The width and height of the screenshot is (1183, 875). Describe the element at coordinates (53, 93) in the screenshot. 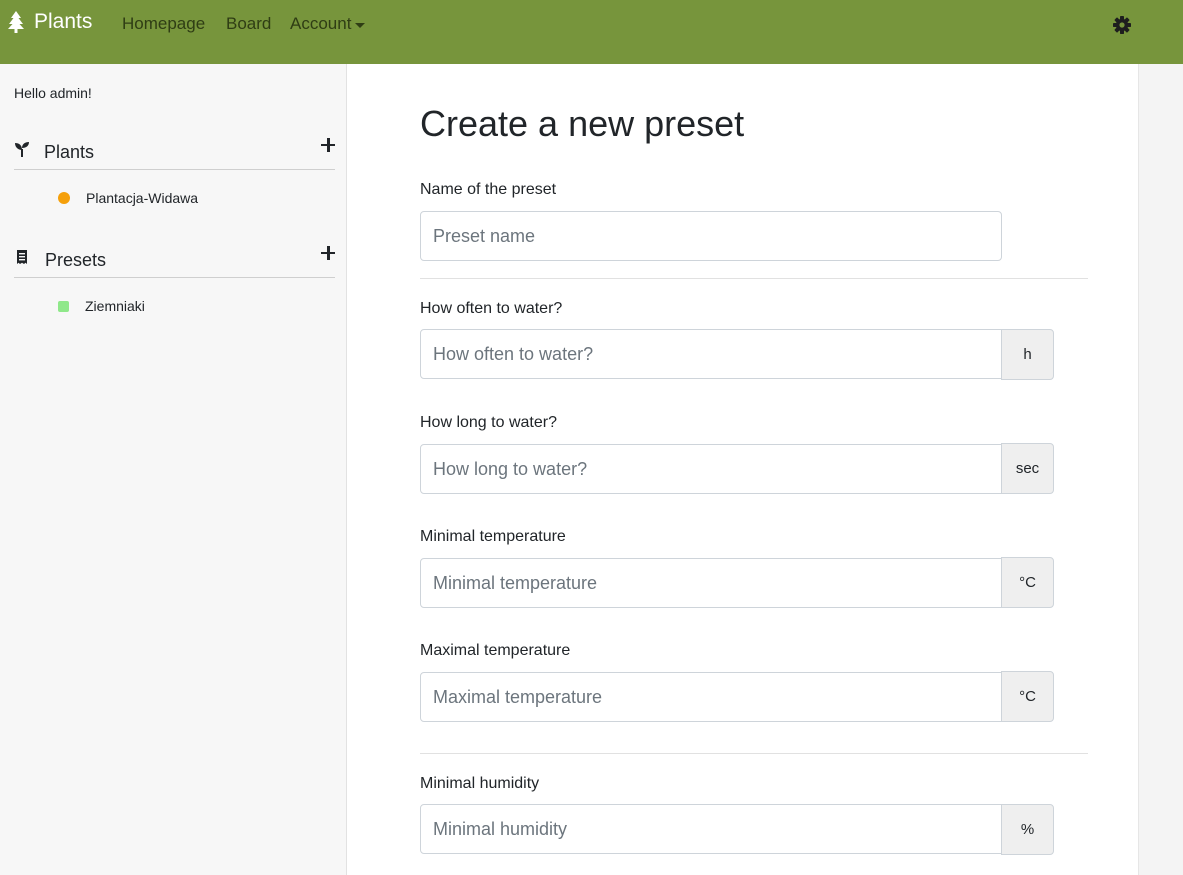

I see `greeting-text: Hello admin!` at that location.